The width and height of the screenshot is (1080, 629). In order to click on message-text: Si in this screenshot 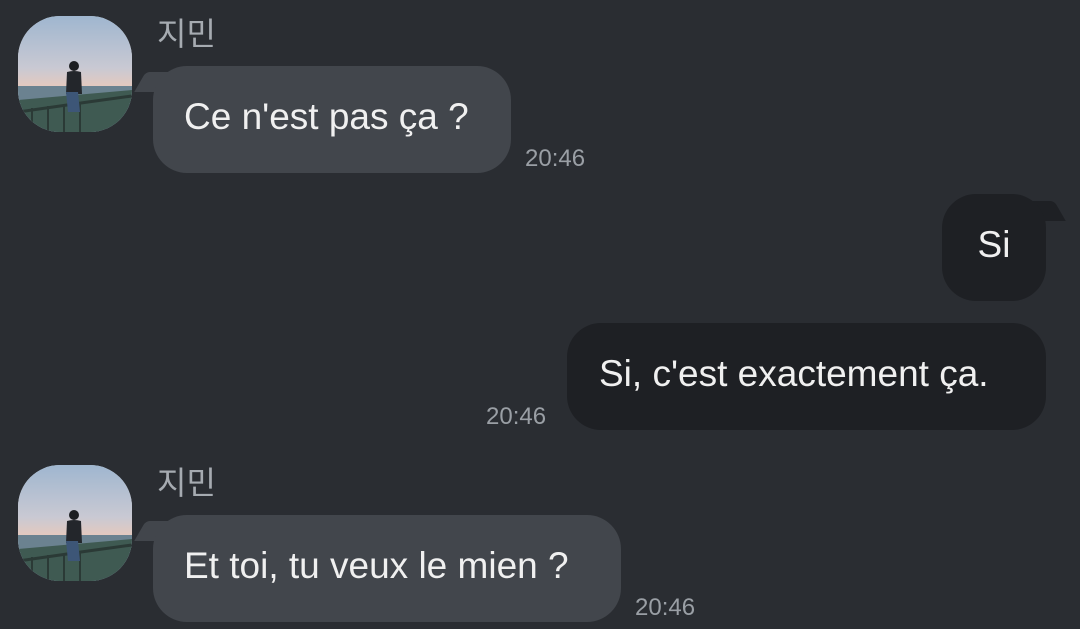, I will do `click(994, 244)`.